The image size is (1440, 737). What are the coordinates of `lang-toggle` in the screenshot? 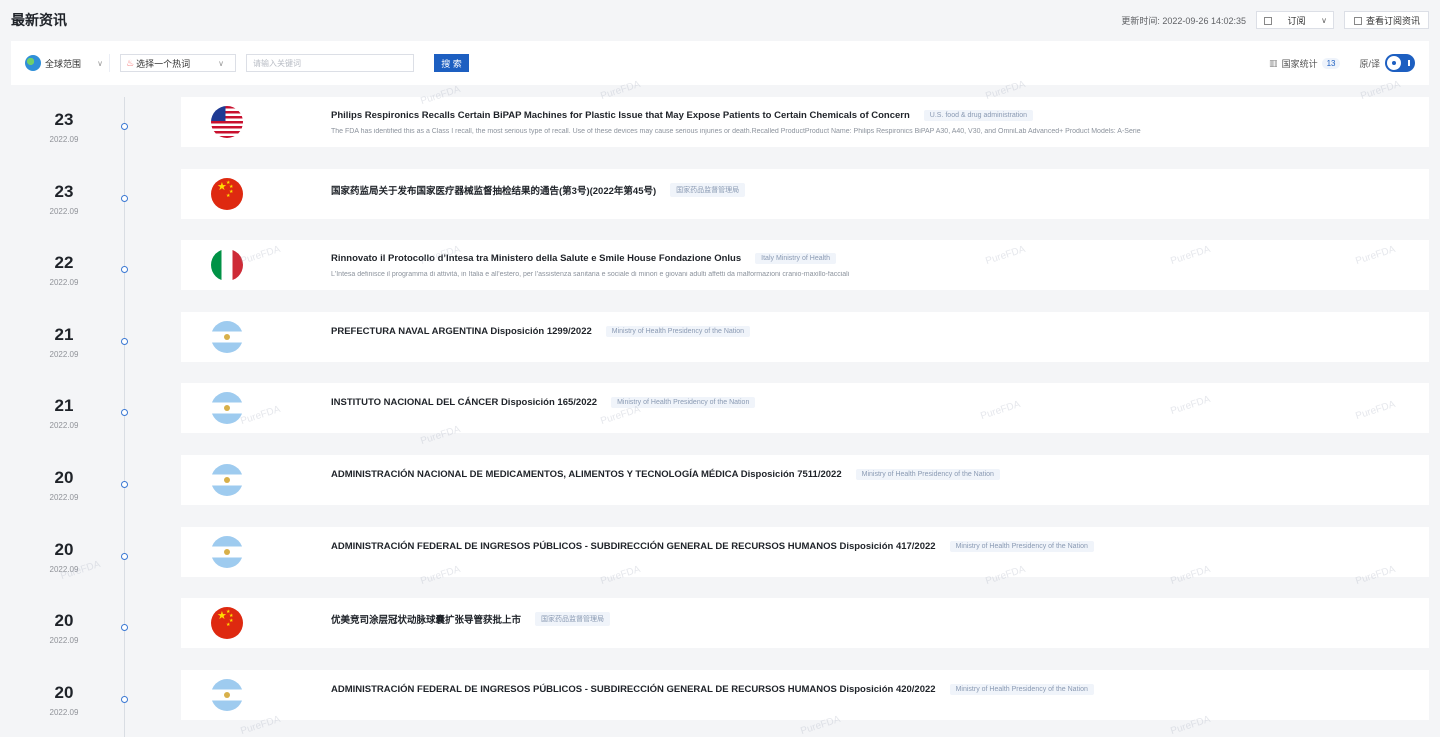 It's located at (1400, 63).